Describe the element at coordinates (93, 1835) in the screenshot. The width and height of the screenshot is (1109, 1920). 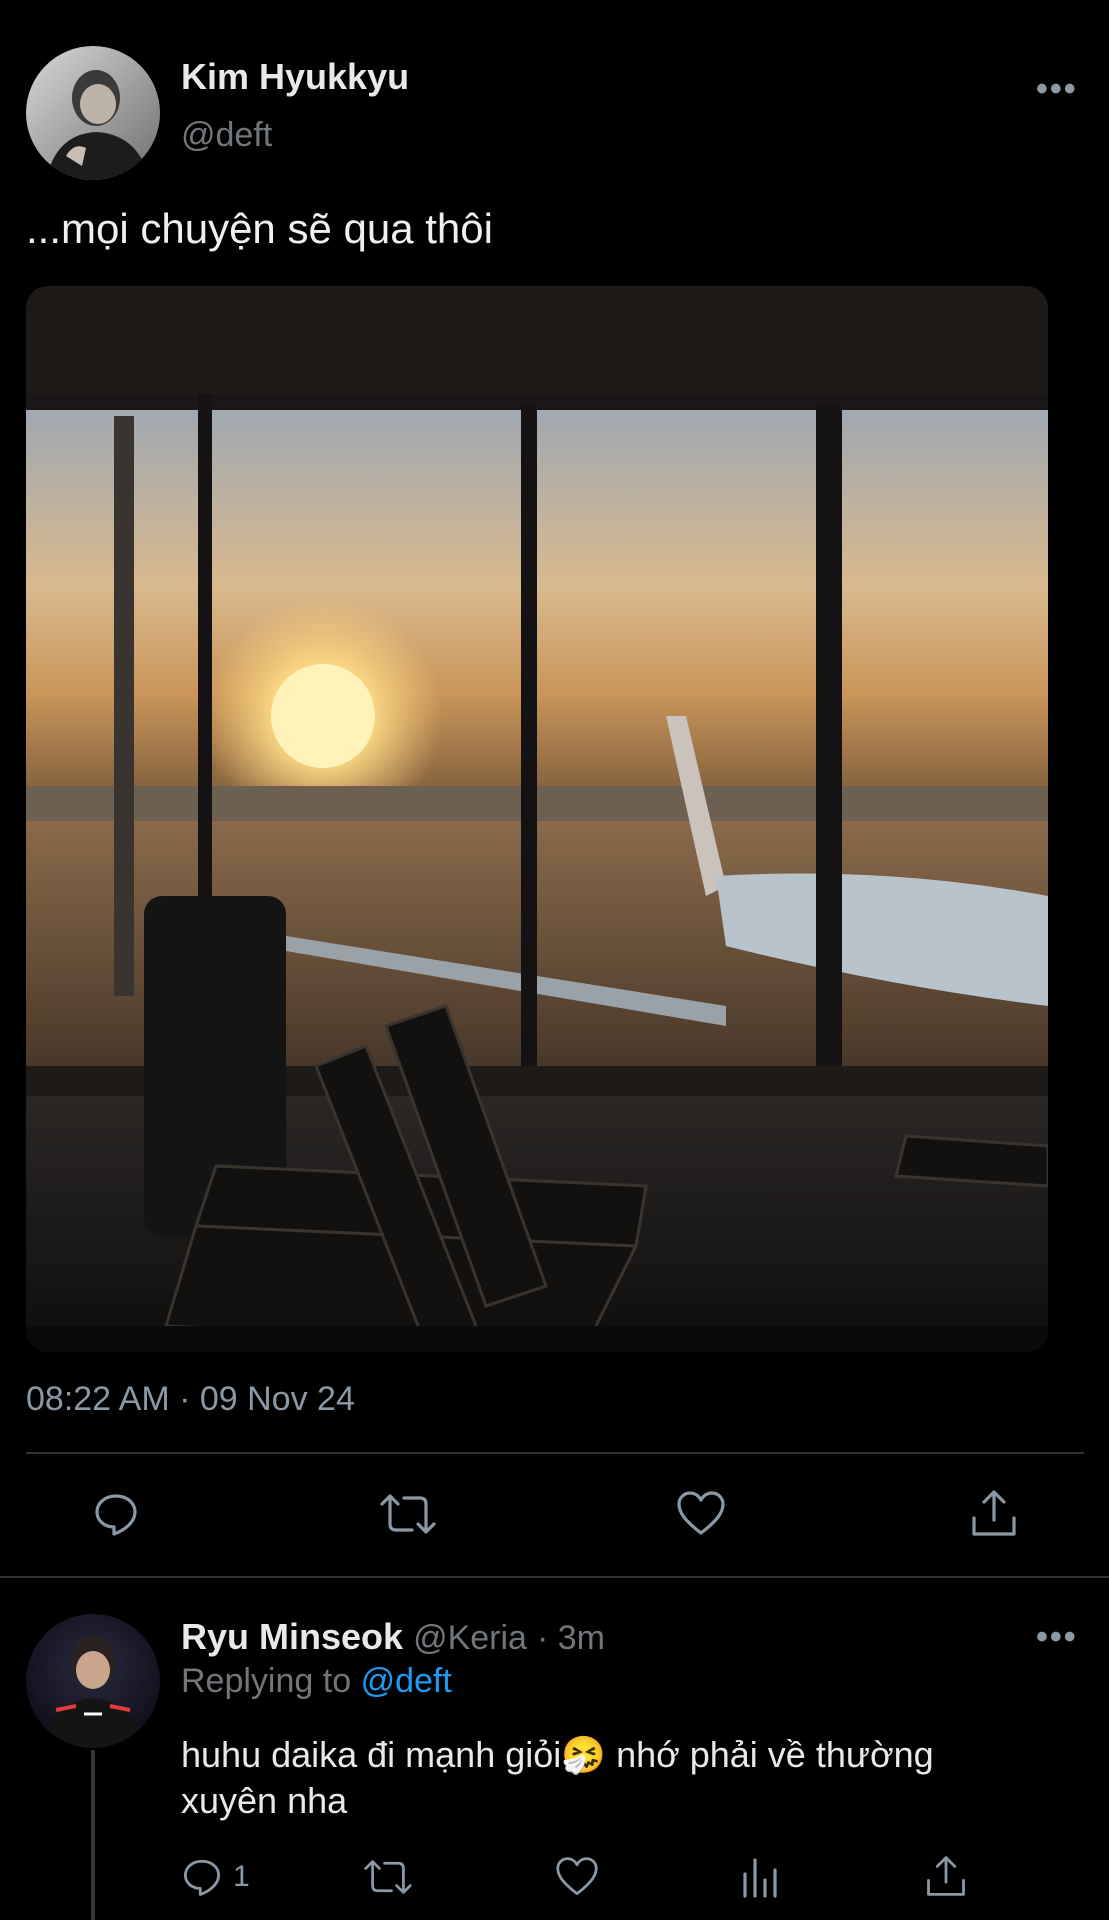
I see `reply-thread-line` at that location.